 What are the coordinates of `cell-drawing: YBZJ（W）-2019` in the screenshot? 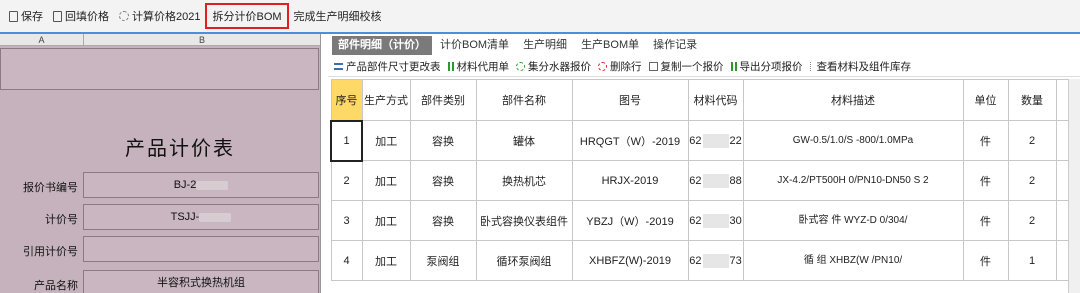 It's located at (630, 220).